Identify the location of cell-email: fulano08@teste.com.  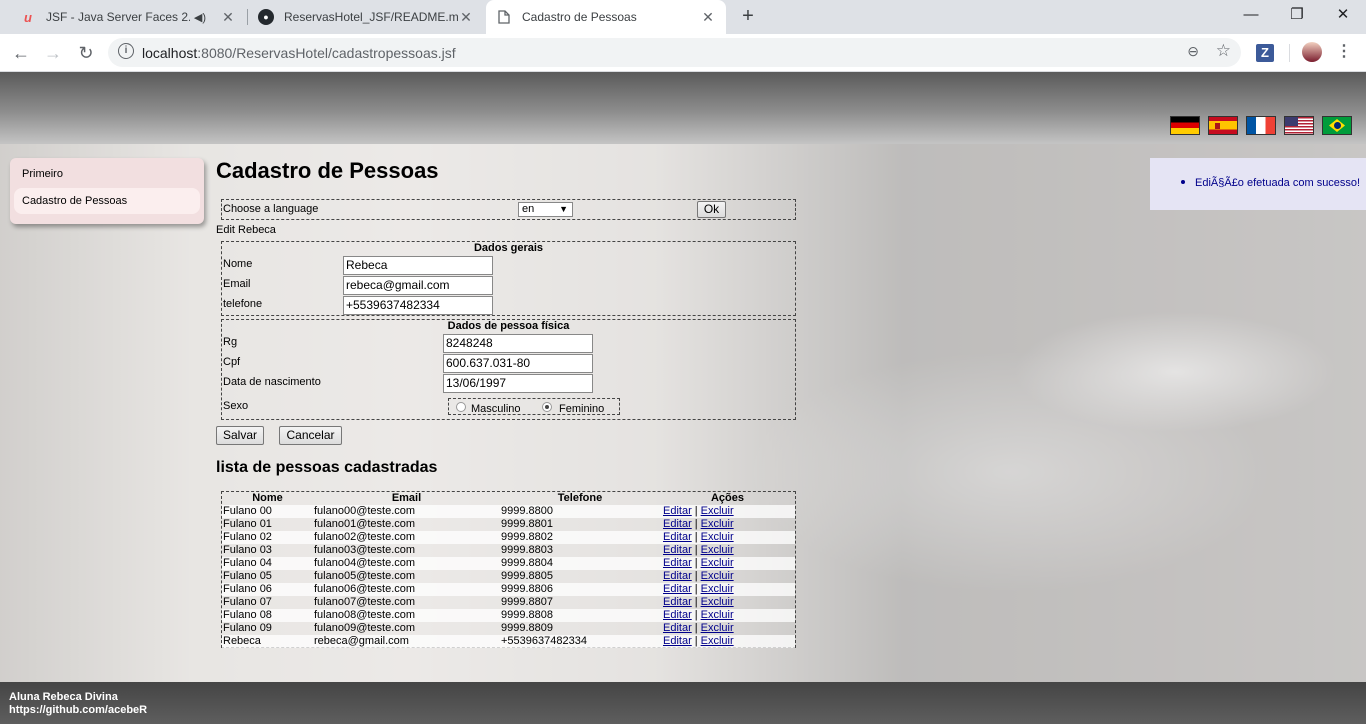
(365, 615).